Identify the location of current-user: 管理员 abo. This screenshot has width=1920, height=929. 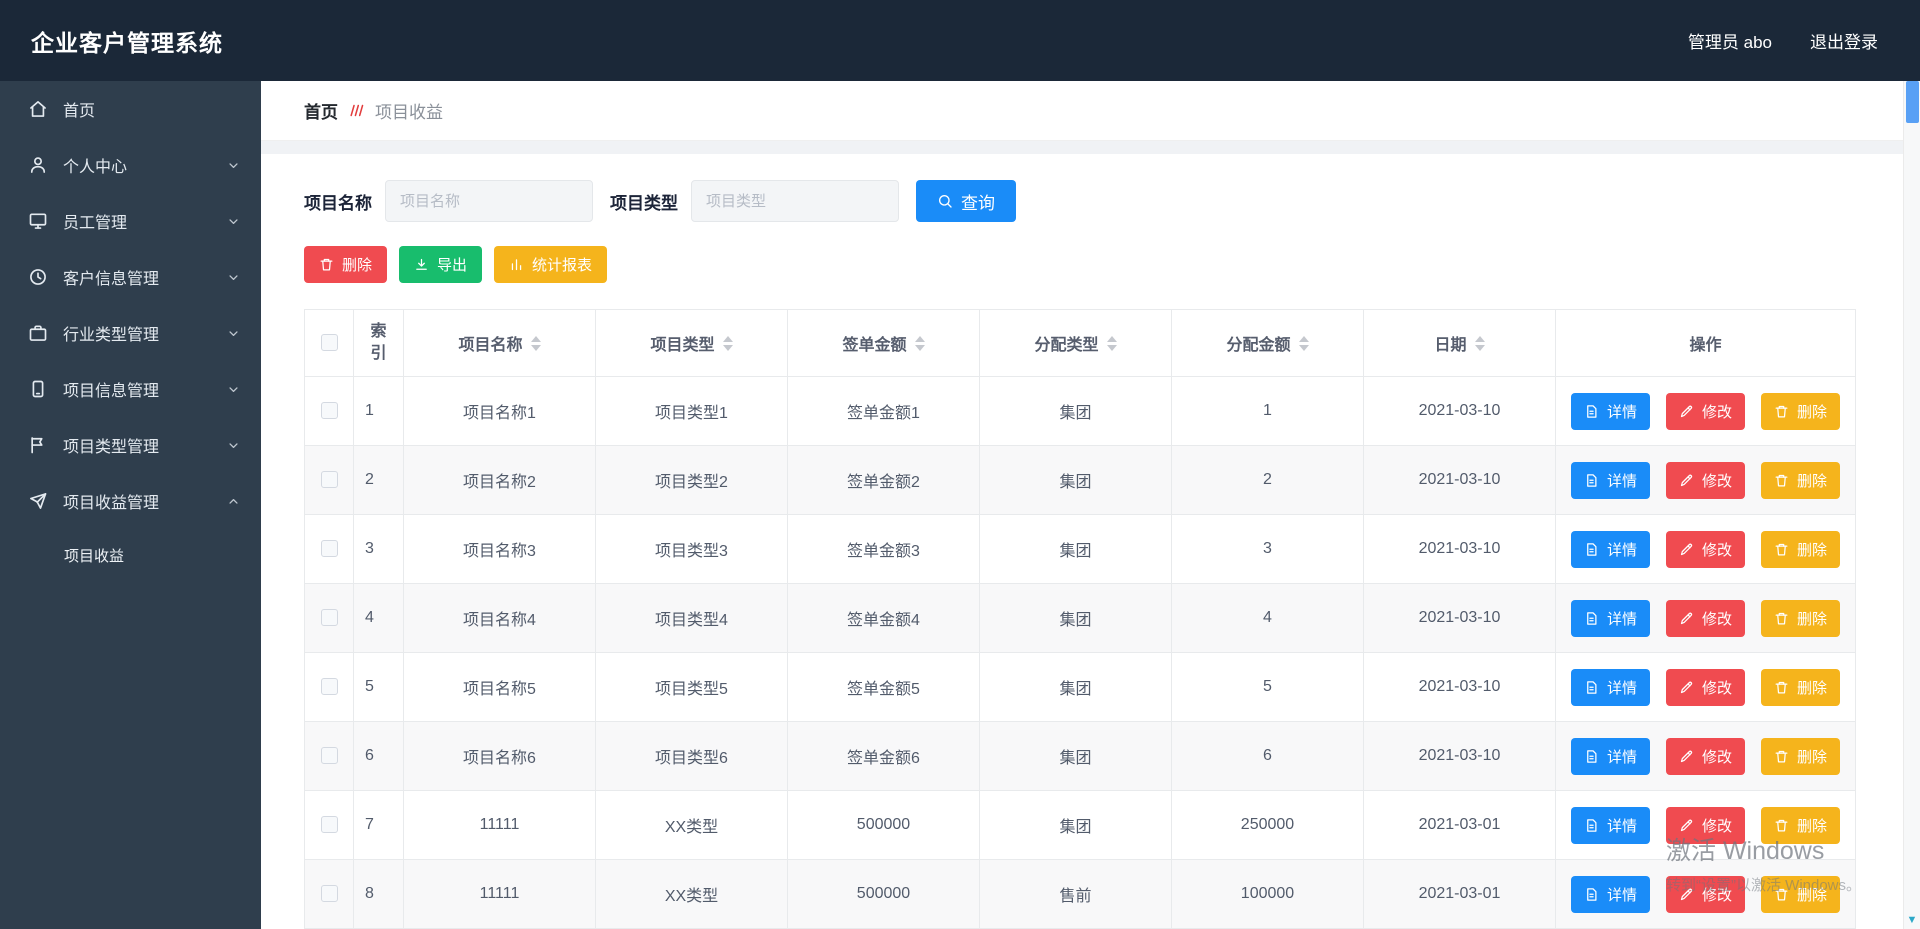
(1730, 40).